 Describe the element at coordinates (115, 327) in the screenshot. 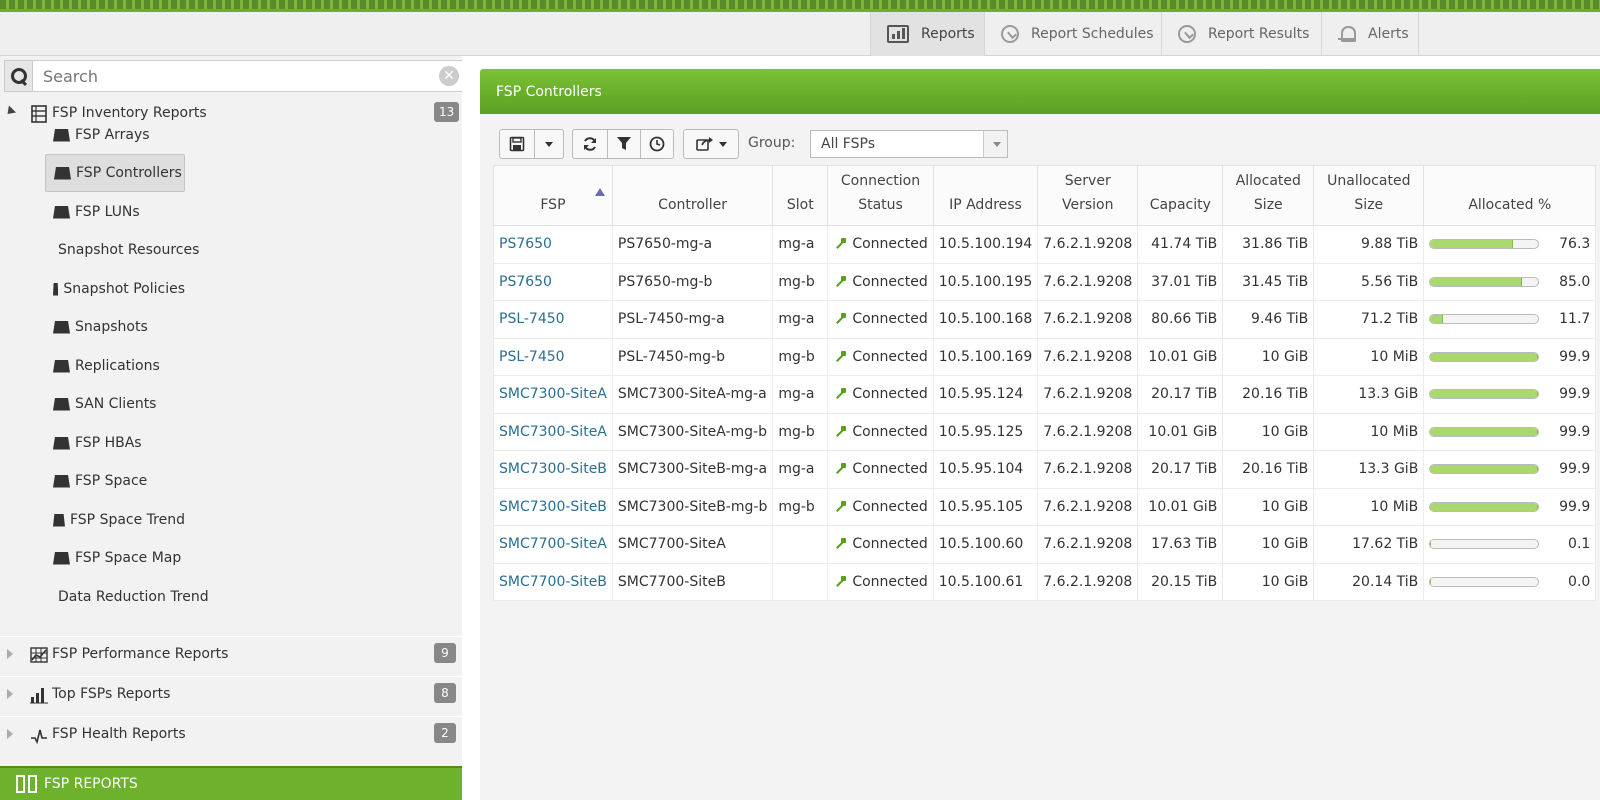

I see `sidebar-item-snapshots: Snapshots` at that location.